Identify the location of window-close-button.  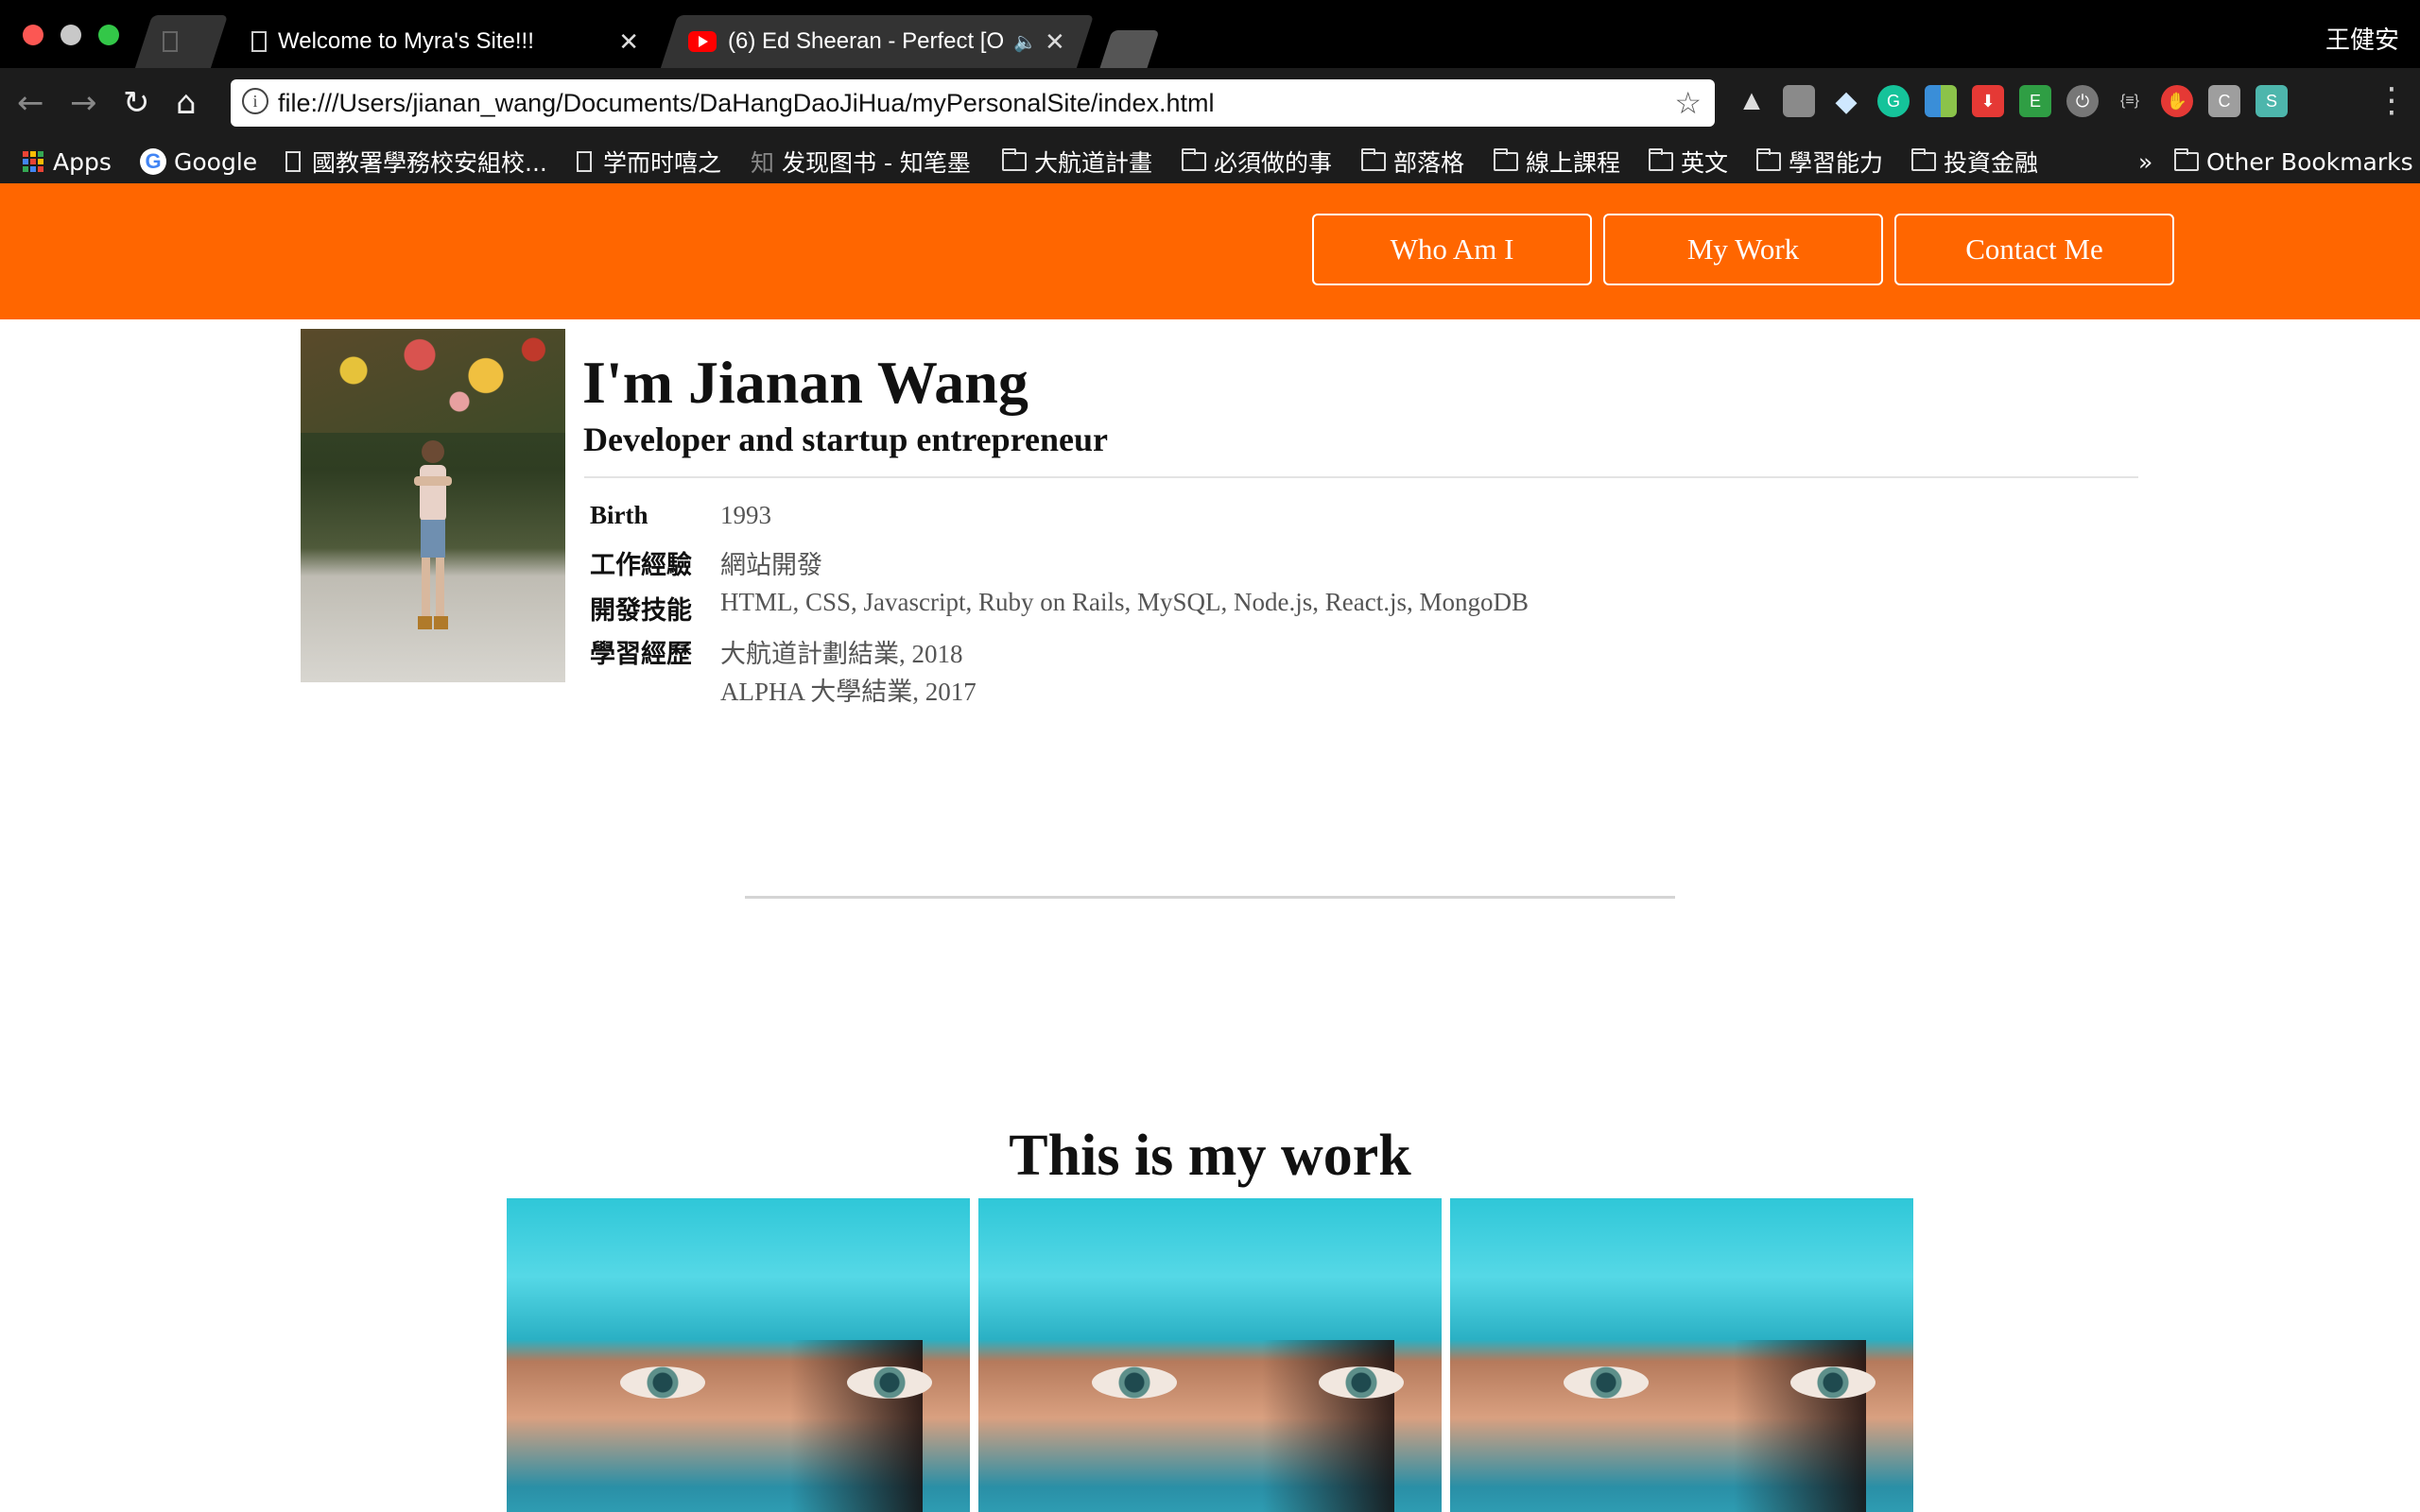
(33, 35).